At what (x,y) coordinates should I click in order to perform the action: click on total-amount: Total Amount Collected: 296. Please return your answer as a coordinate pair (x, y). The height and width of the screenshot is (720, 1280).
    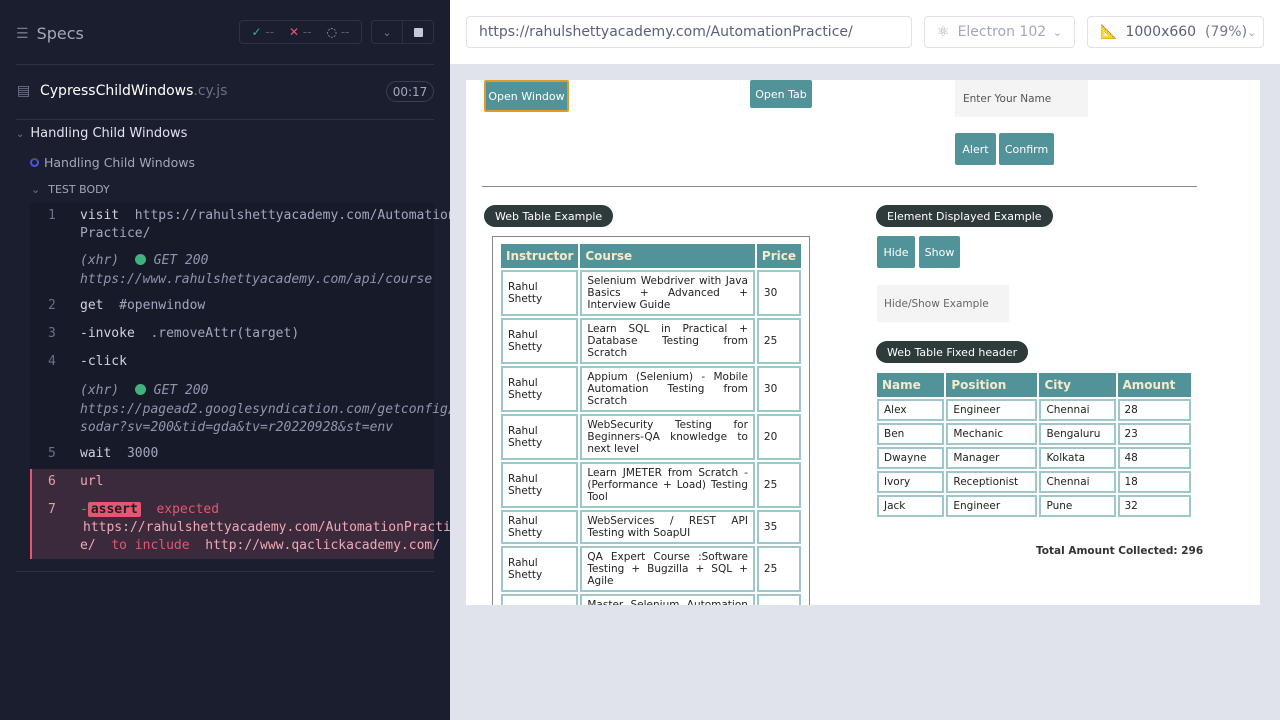
    Looking at the image, I should click on (1120, 551).